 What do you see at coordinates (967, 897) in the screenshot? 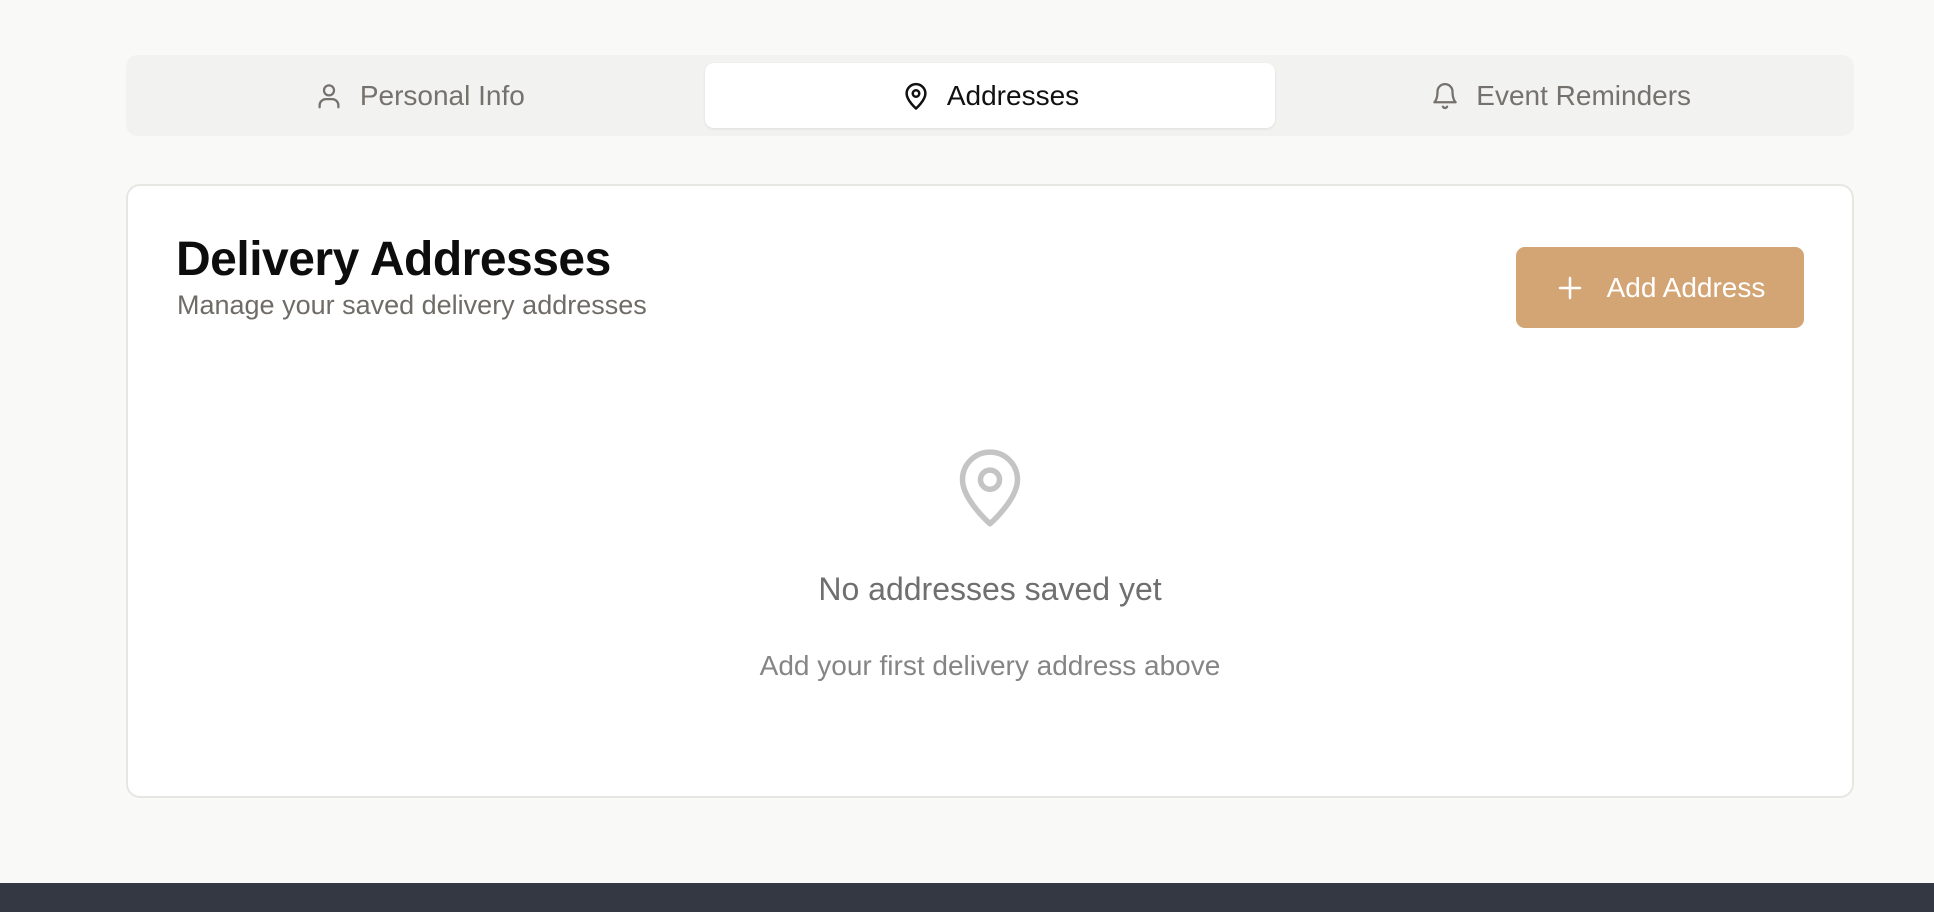
I see `footer` at bounding box center [967, 897].